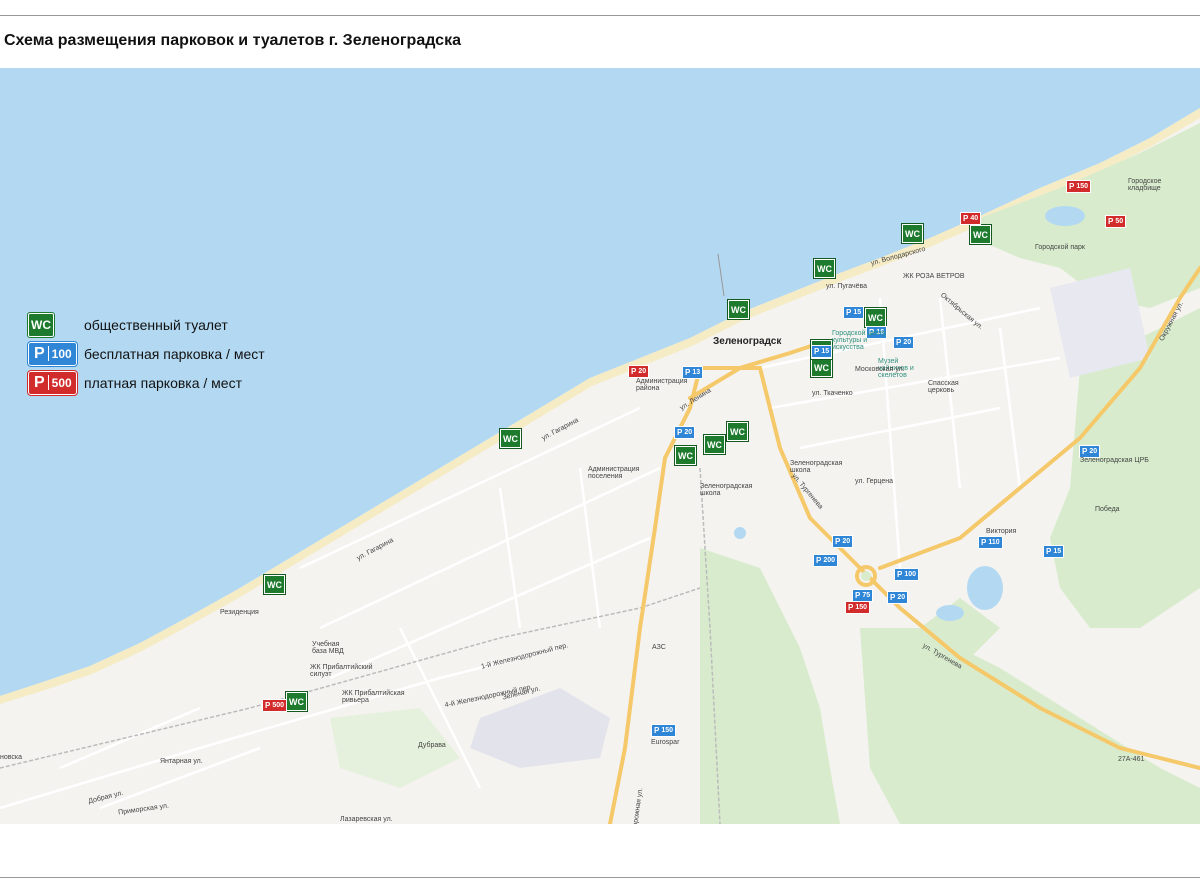 The width and height of the screenshot is (1200, 892). Describe the element at coordinates (52, 353) in the screenshot. I see `free-parking-icon: P 100` at that location.